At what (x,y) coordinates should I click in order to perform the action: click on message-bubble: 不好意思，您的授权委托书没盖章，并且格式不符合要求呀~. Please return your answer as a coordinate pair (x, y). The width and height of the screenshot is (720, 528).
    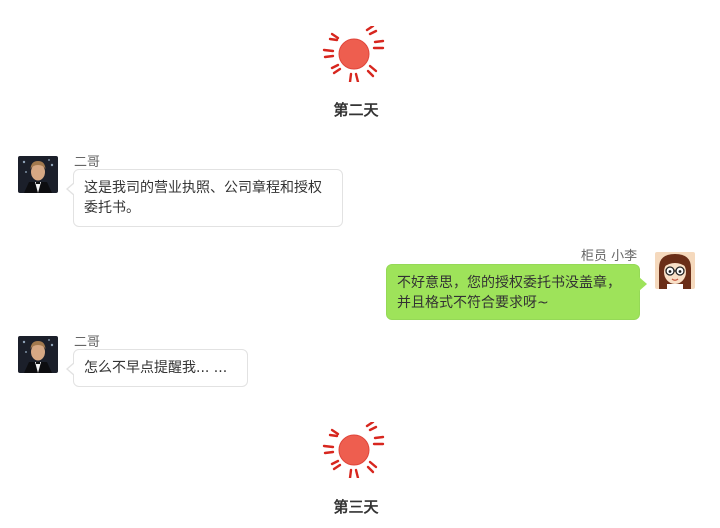
    Looking at the image, I should click on (516, 292).